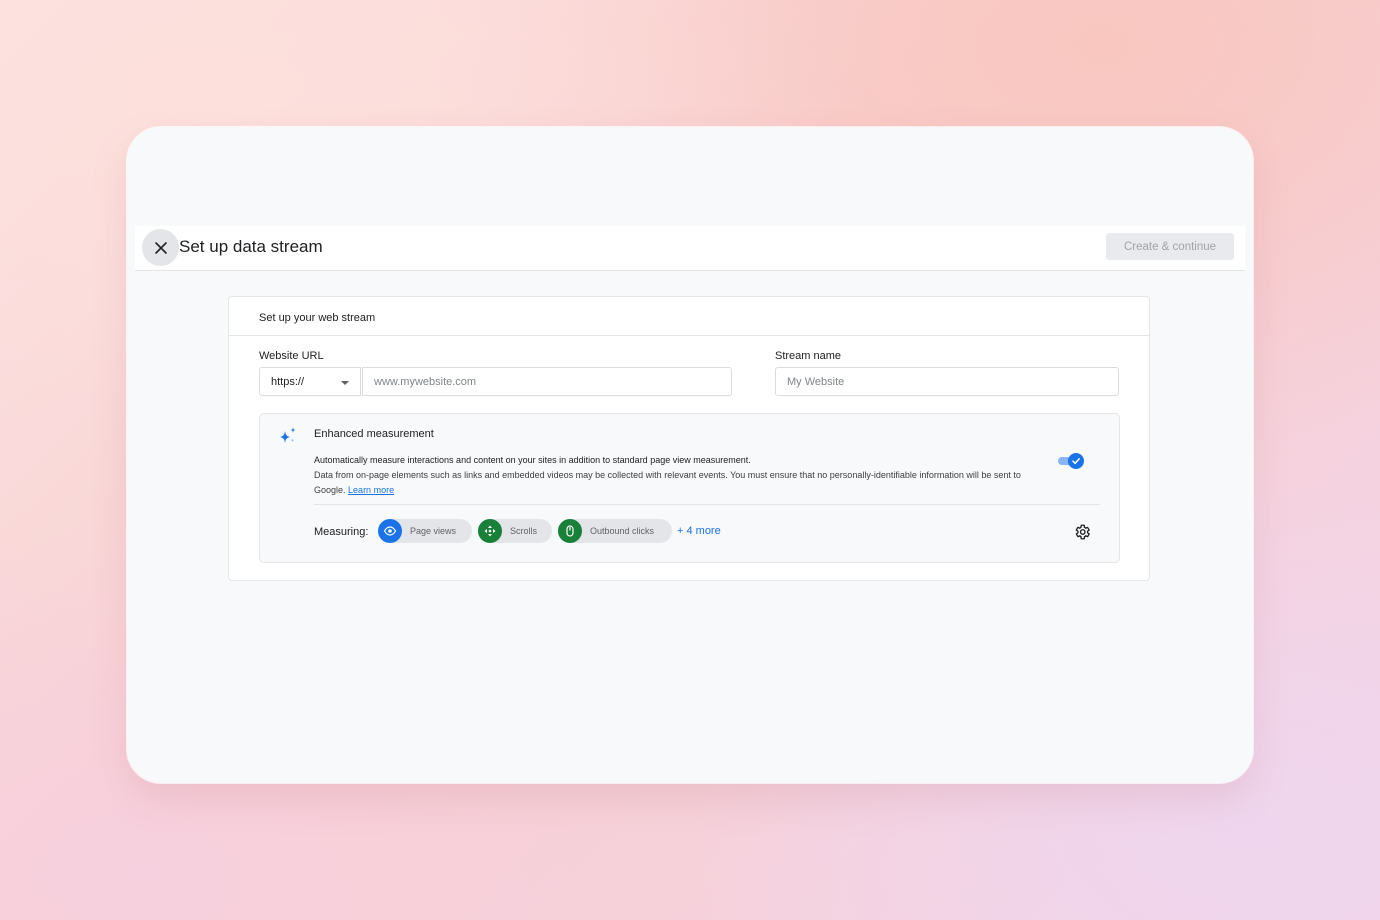 The width and height of the screenshot is (1380, 920). I want to click on create-continue-button: Create & continue, so click(1170, 246).